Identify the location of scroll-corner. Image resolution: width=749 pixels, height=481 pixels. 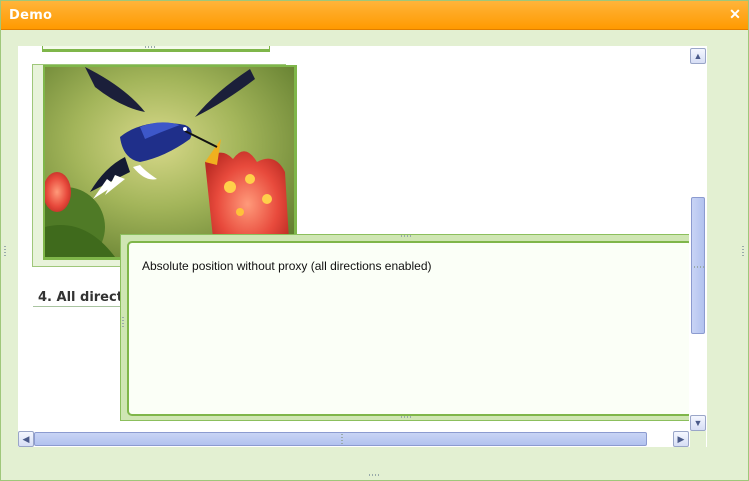
(698, 439).